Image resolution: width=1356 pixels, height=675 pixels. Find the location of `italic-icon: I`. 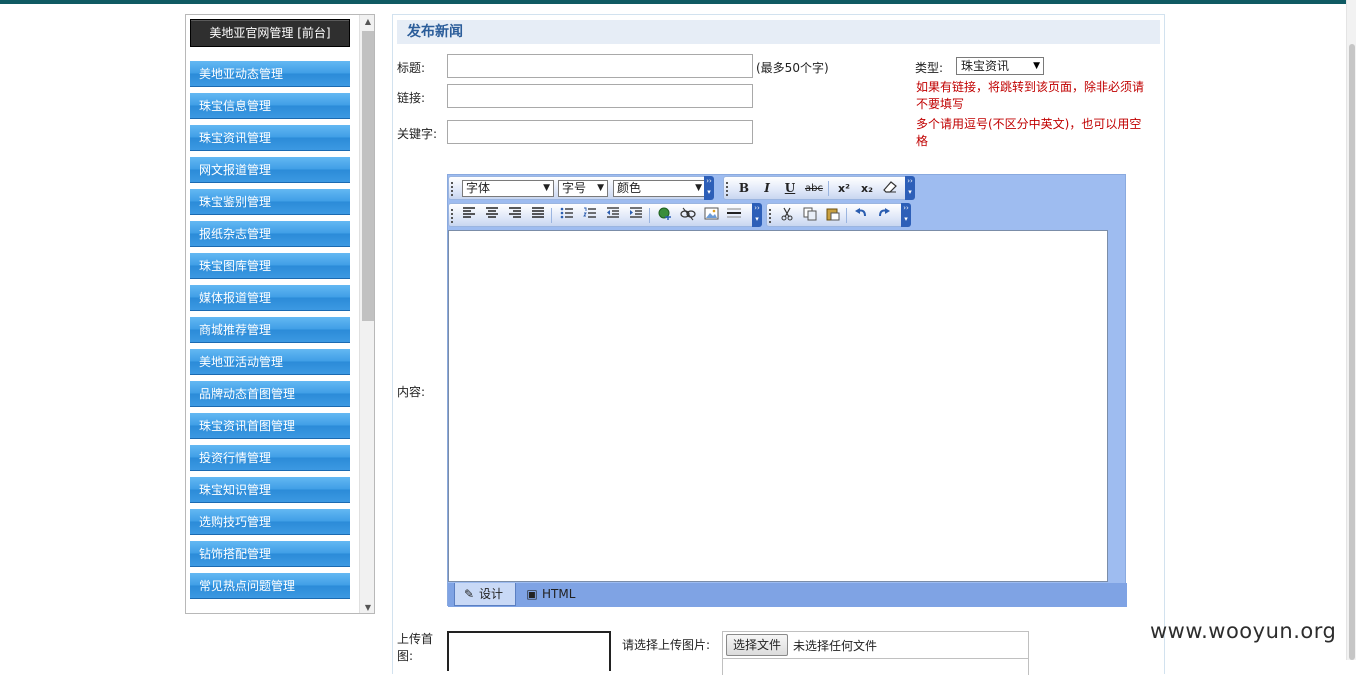

italic-icon: I is located at coordinates (767, 188).